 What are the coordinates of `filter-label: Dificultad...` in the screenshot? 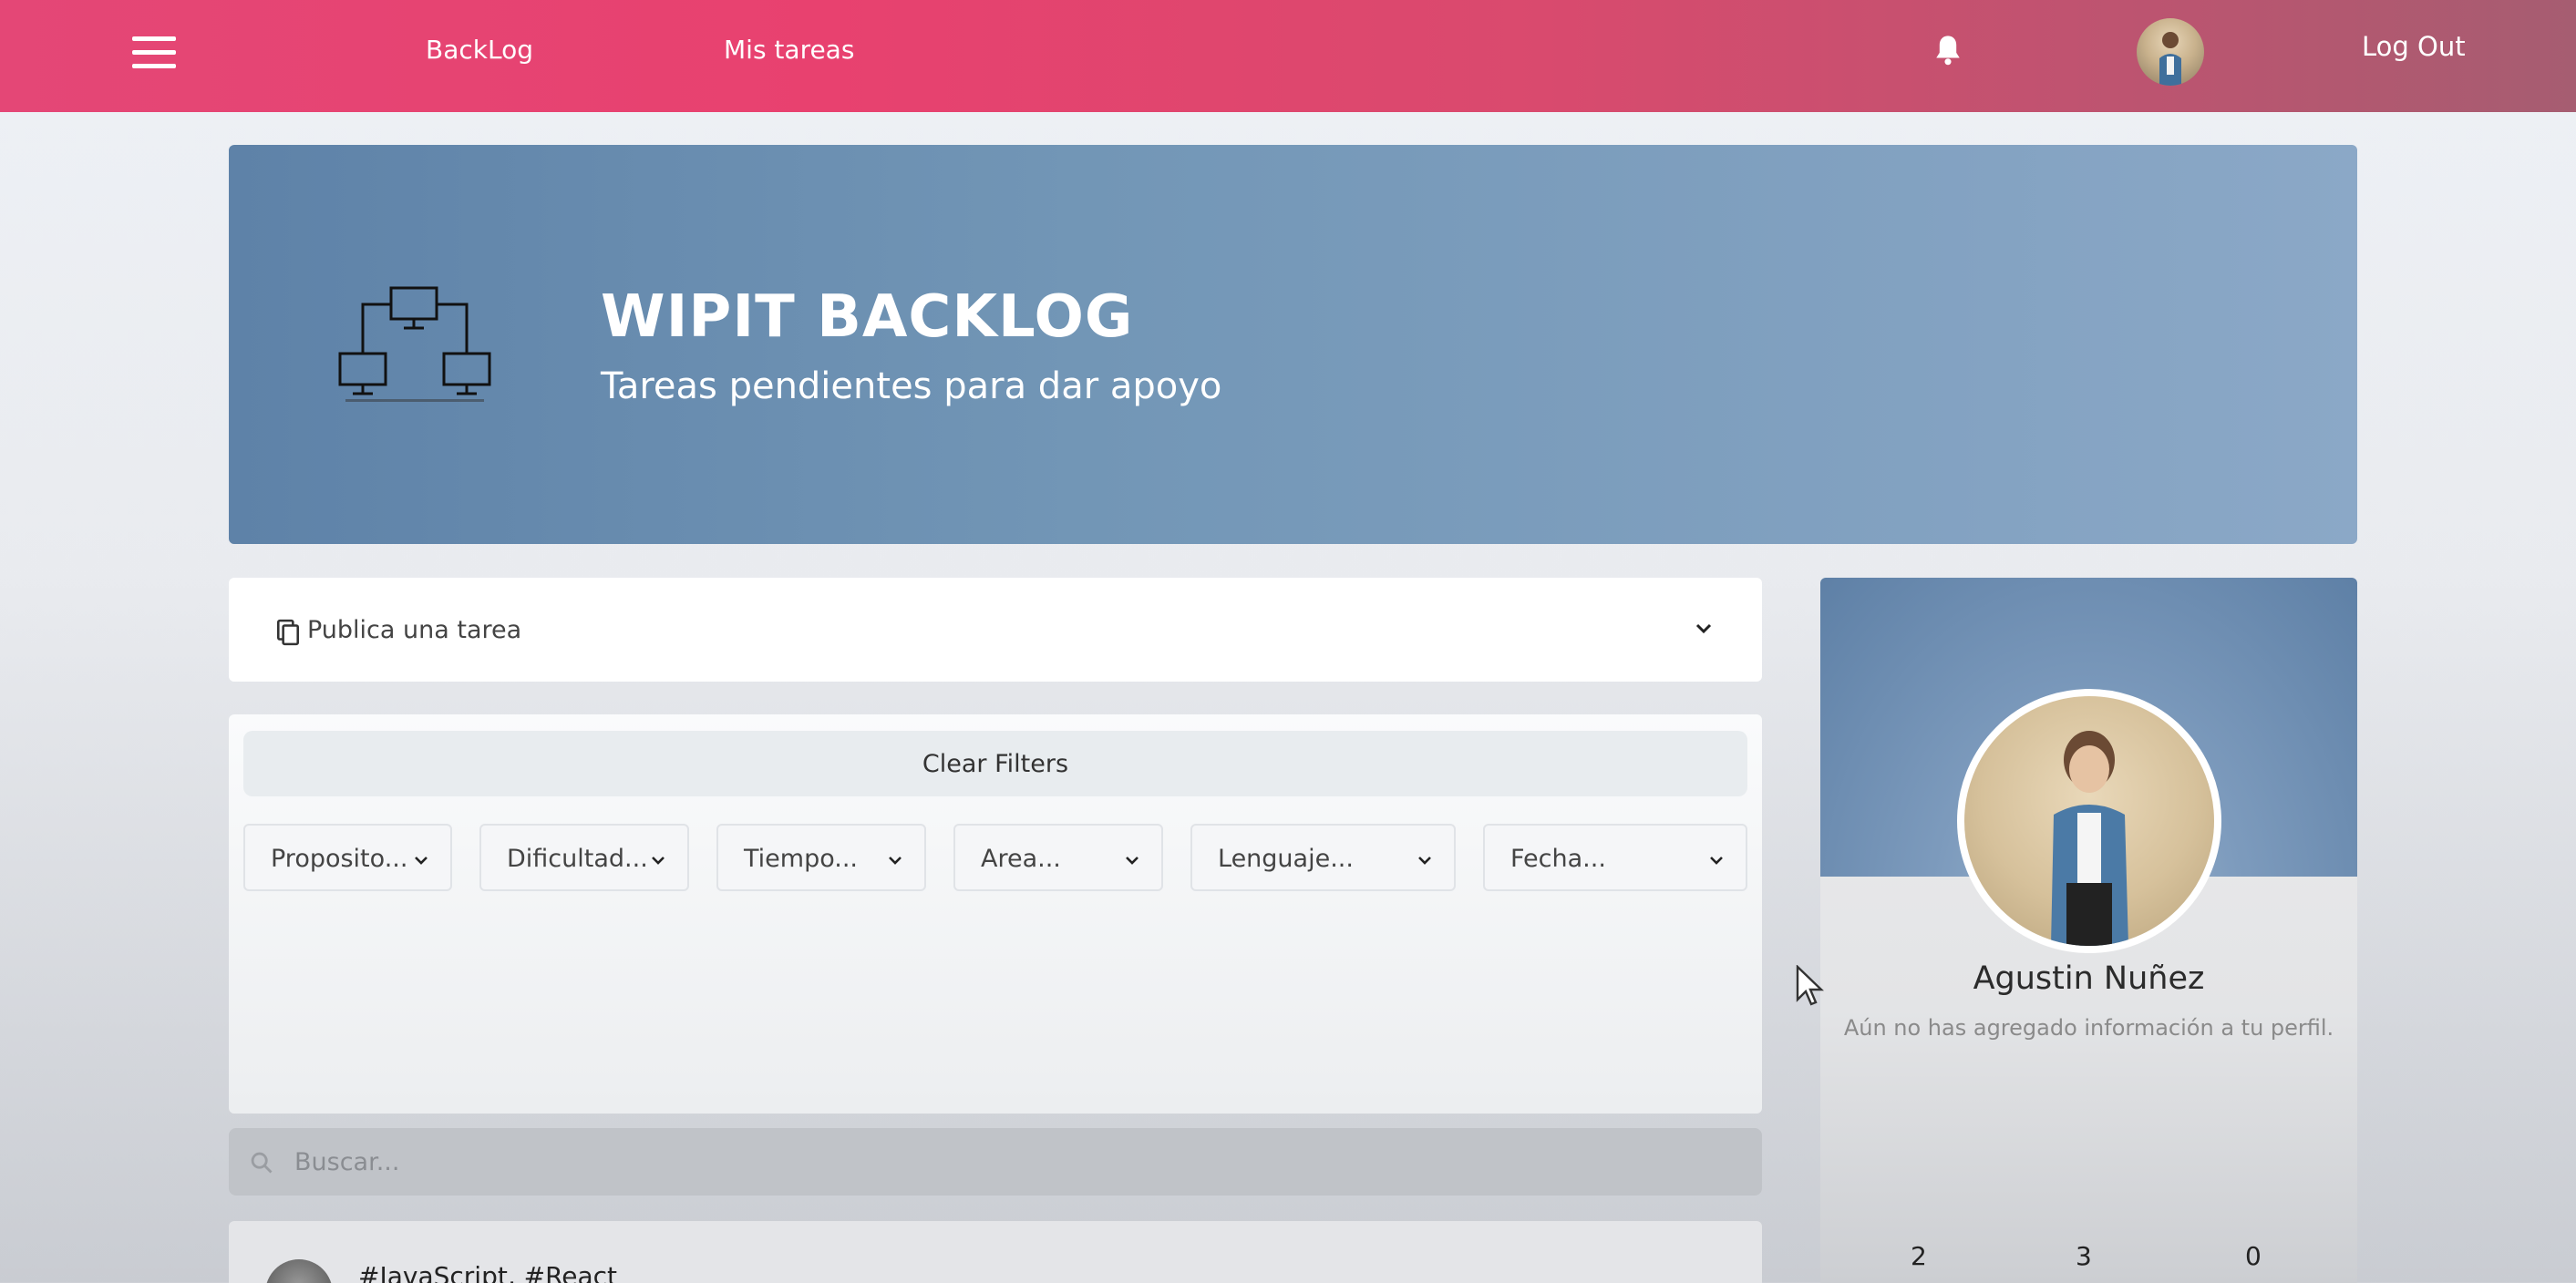 It's located at (577, 859).